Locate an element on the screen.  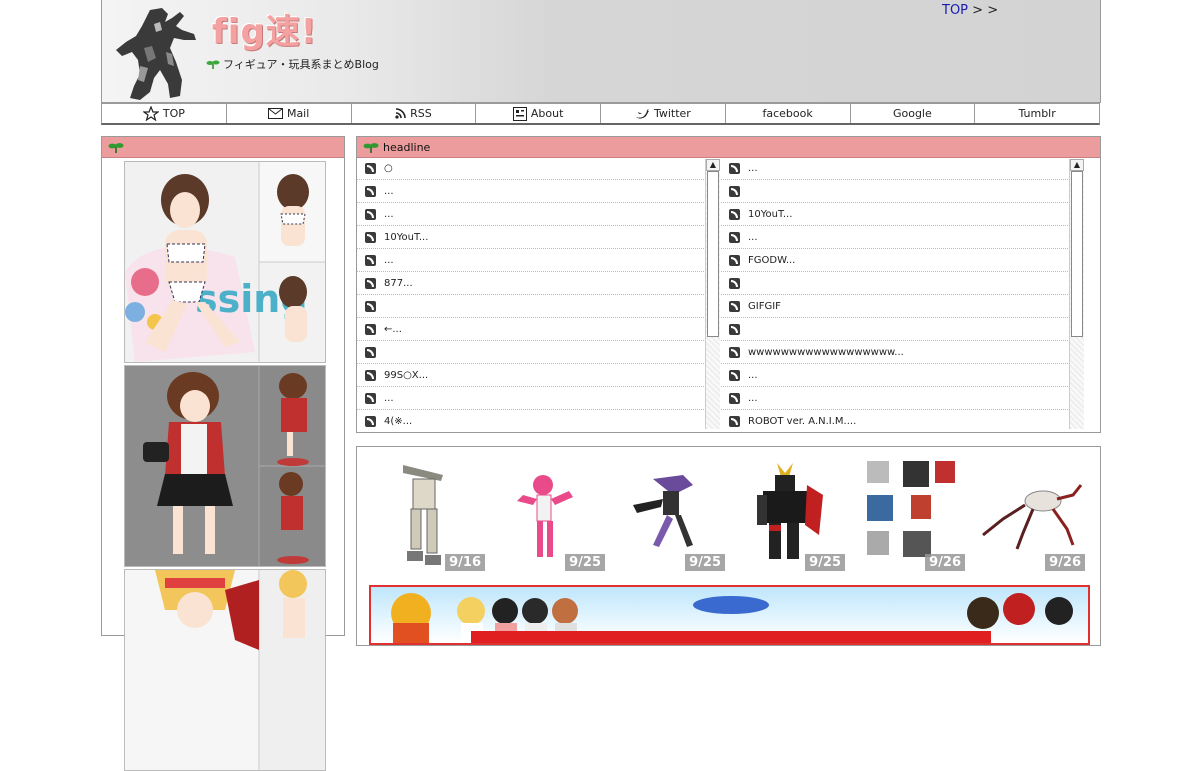
headline-item: GIFGIF is located at coordinates (899, 307).